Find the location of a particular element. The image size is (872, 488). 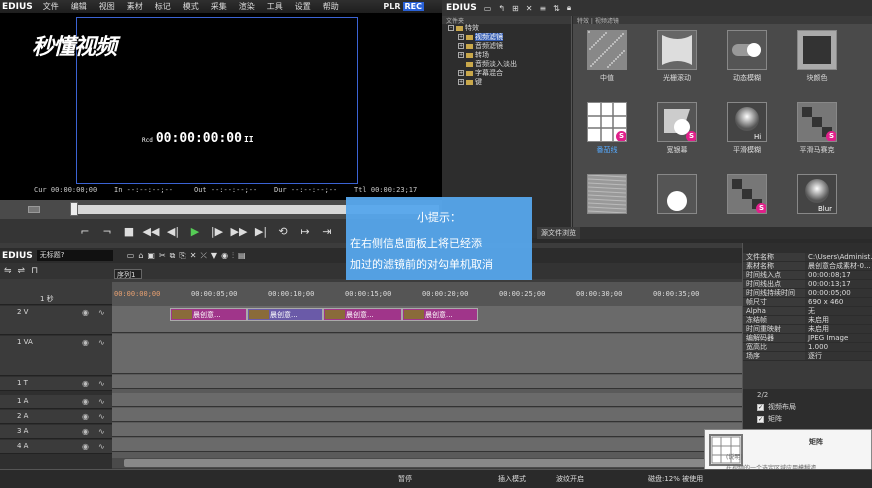

track-header: 1 VA ◉ ∿ is located at coordinates (56, 356).